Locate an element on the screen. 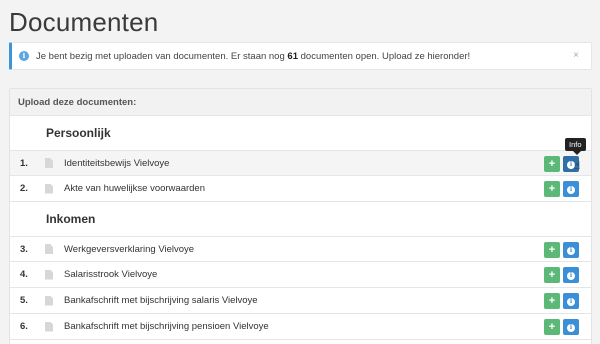 This screenshot has height=344, width=600. row-number: 4. is located at coordinates (24, 274).